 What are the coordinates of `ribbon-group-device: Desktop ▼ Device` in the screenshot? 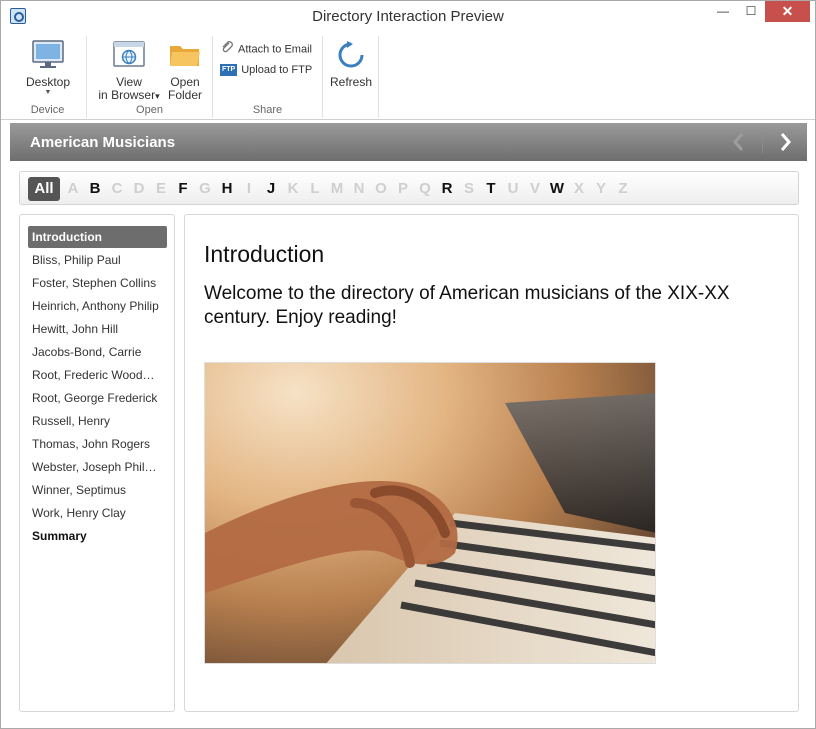 It's located at (48, 77).